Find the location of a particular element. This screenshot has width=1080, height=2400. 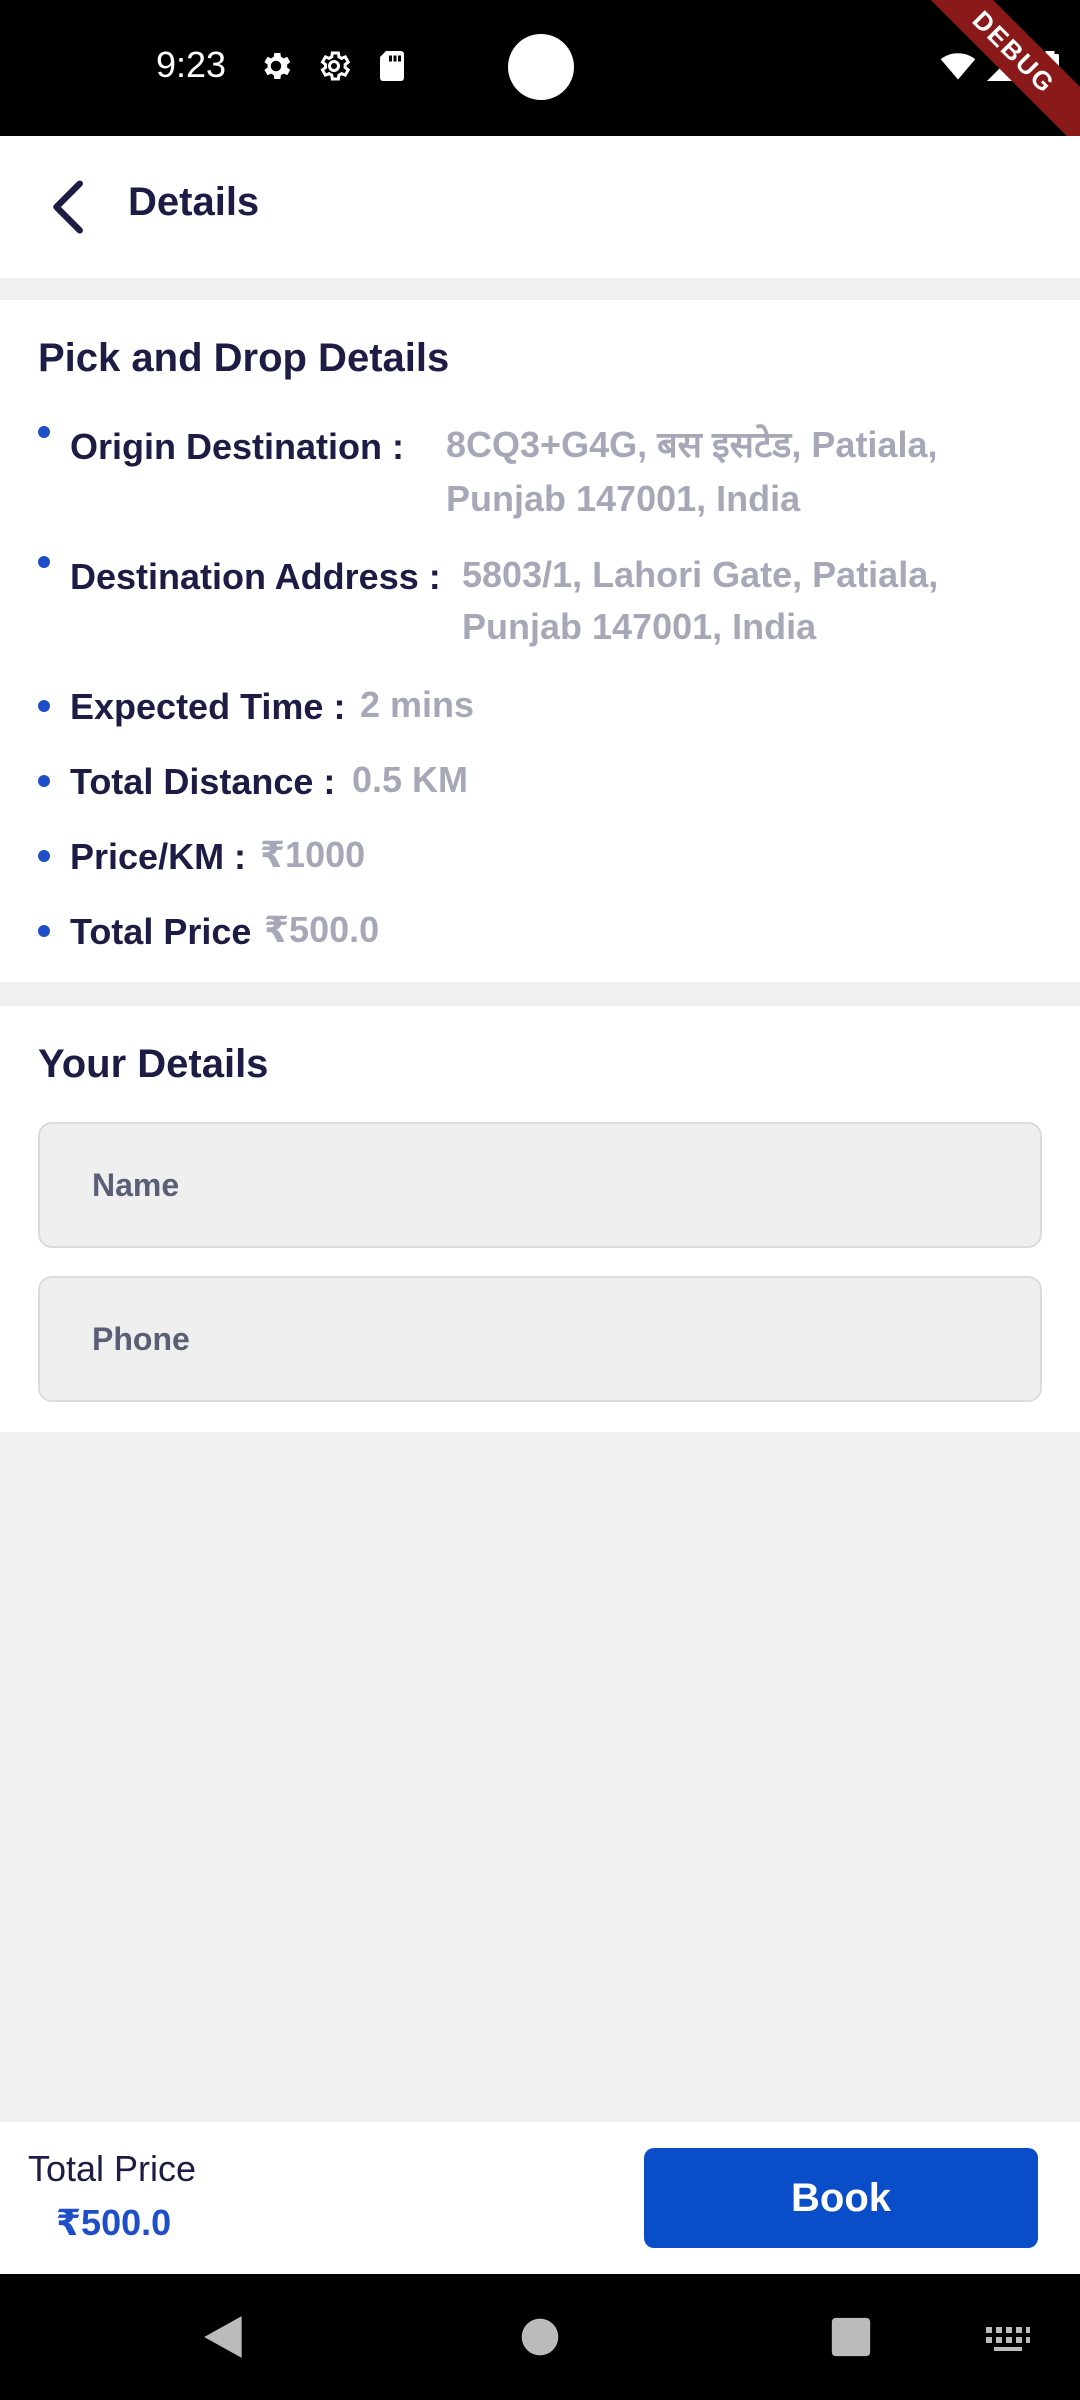

expected-time-row: Expected Time : 2 mins is located at coordinates (539, 708).